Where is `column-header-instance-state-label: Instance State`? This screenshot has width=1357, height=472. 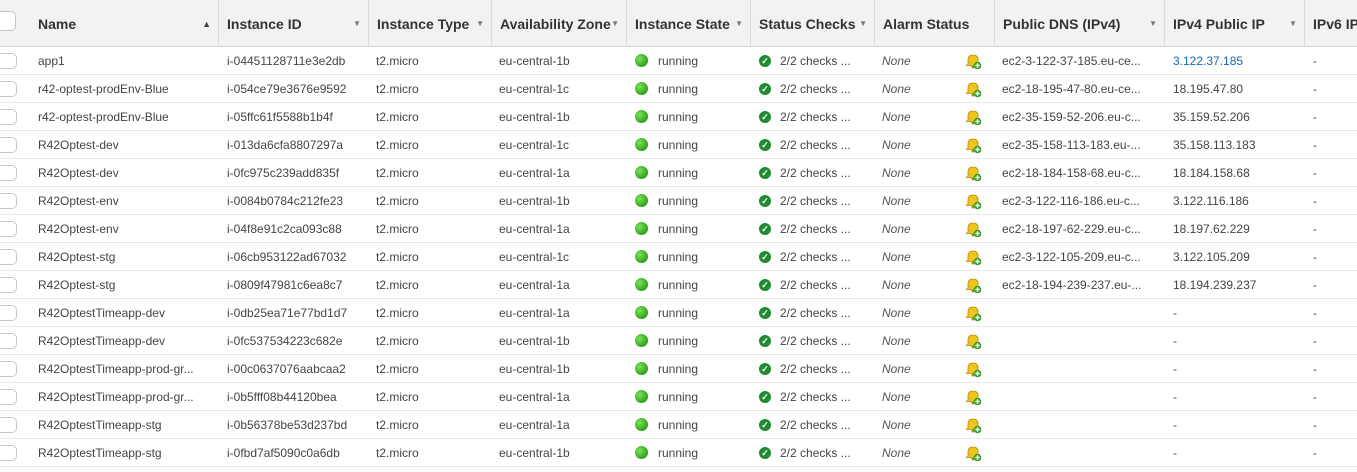
column-header-instance-state-label: Instance State is located at coordinates (682, 23).